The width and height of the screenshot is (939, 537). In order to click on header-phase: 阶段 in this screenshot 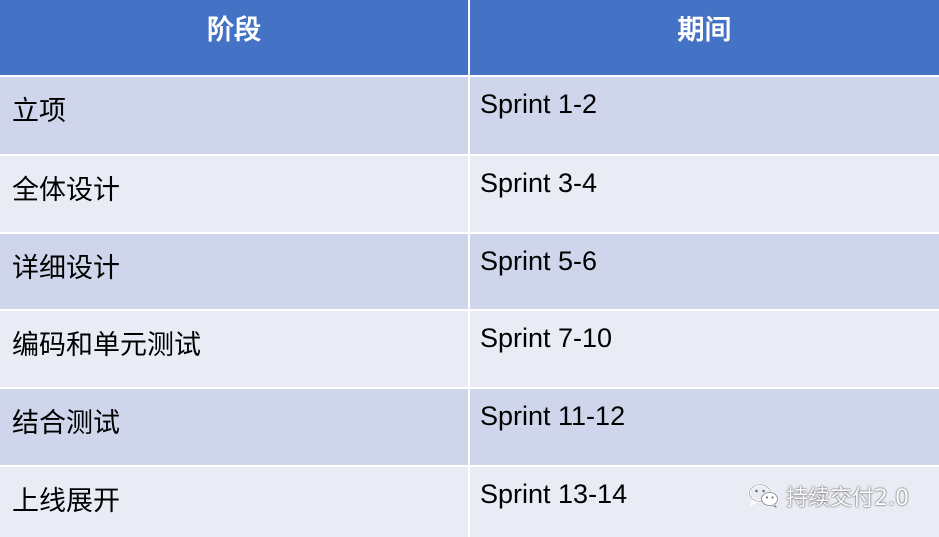, I will do `click(235, 37)`.